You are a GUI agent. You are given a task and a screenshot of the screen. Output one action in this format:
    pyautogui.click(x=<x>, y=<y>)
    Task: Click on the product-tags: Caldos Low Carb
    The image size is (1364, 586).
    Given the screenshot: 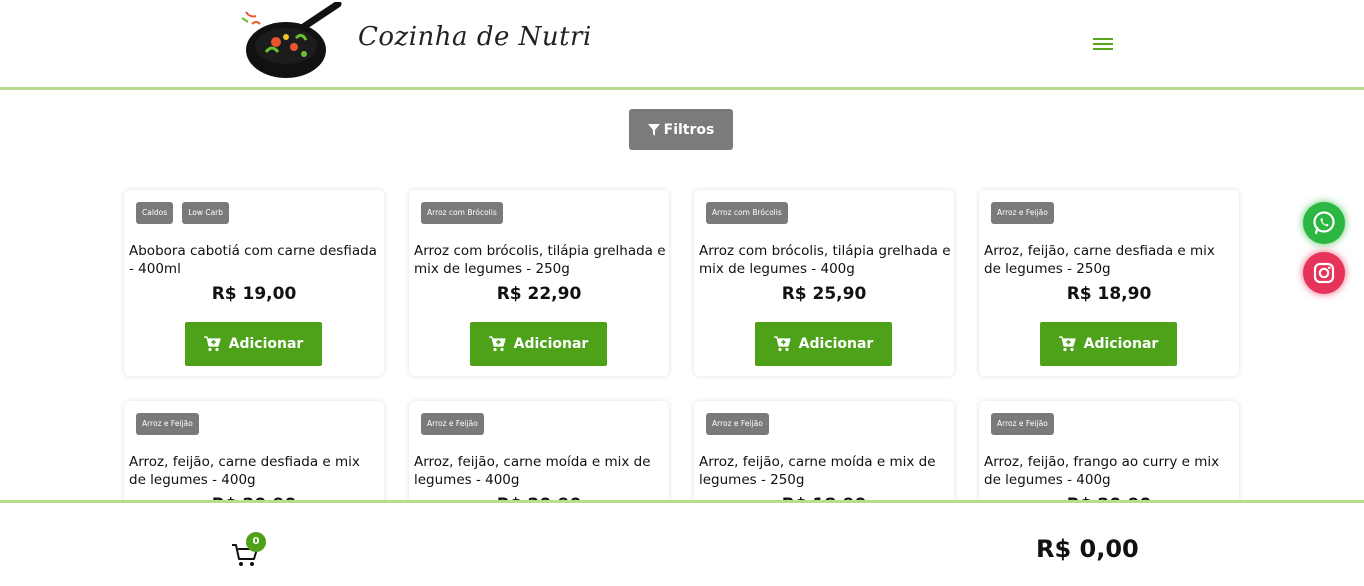 What is the action you would take?
    pyautogui.click(x=183, y=213)
    